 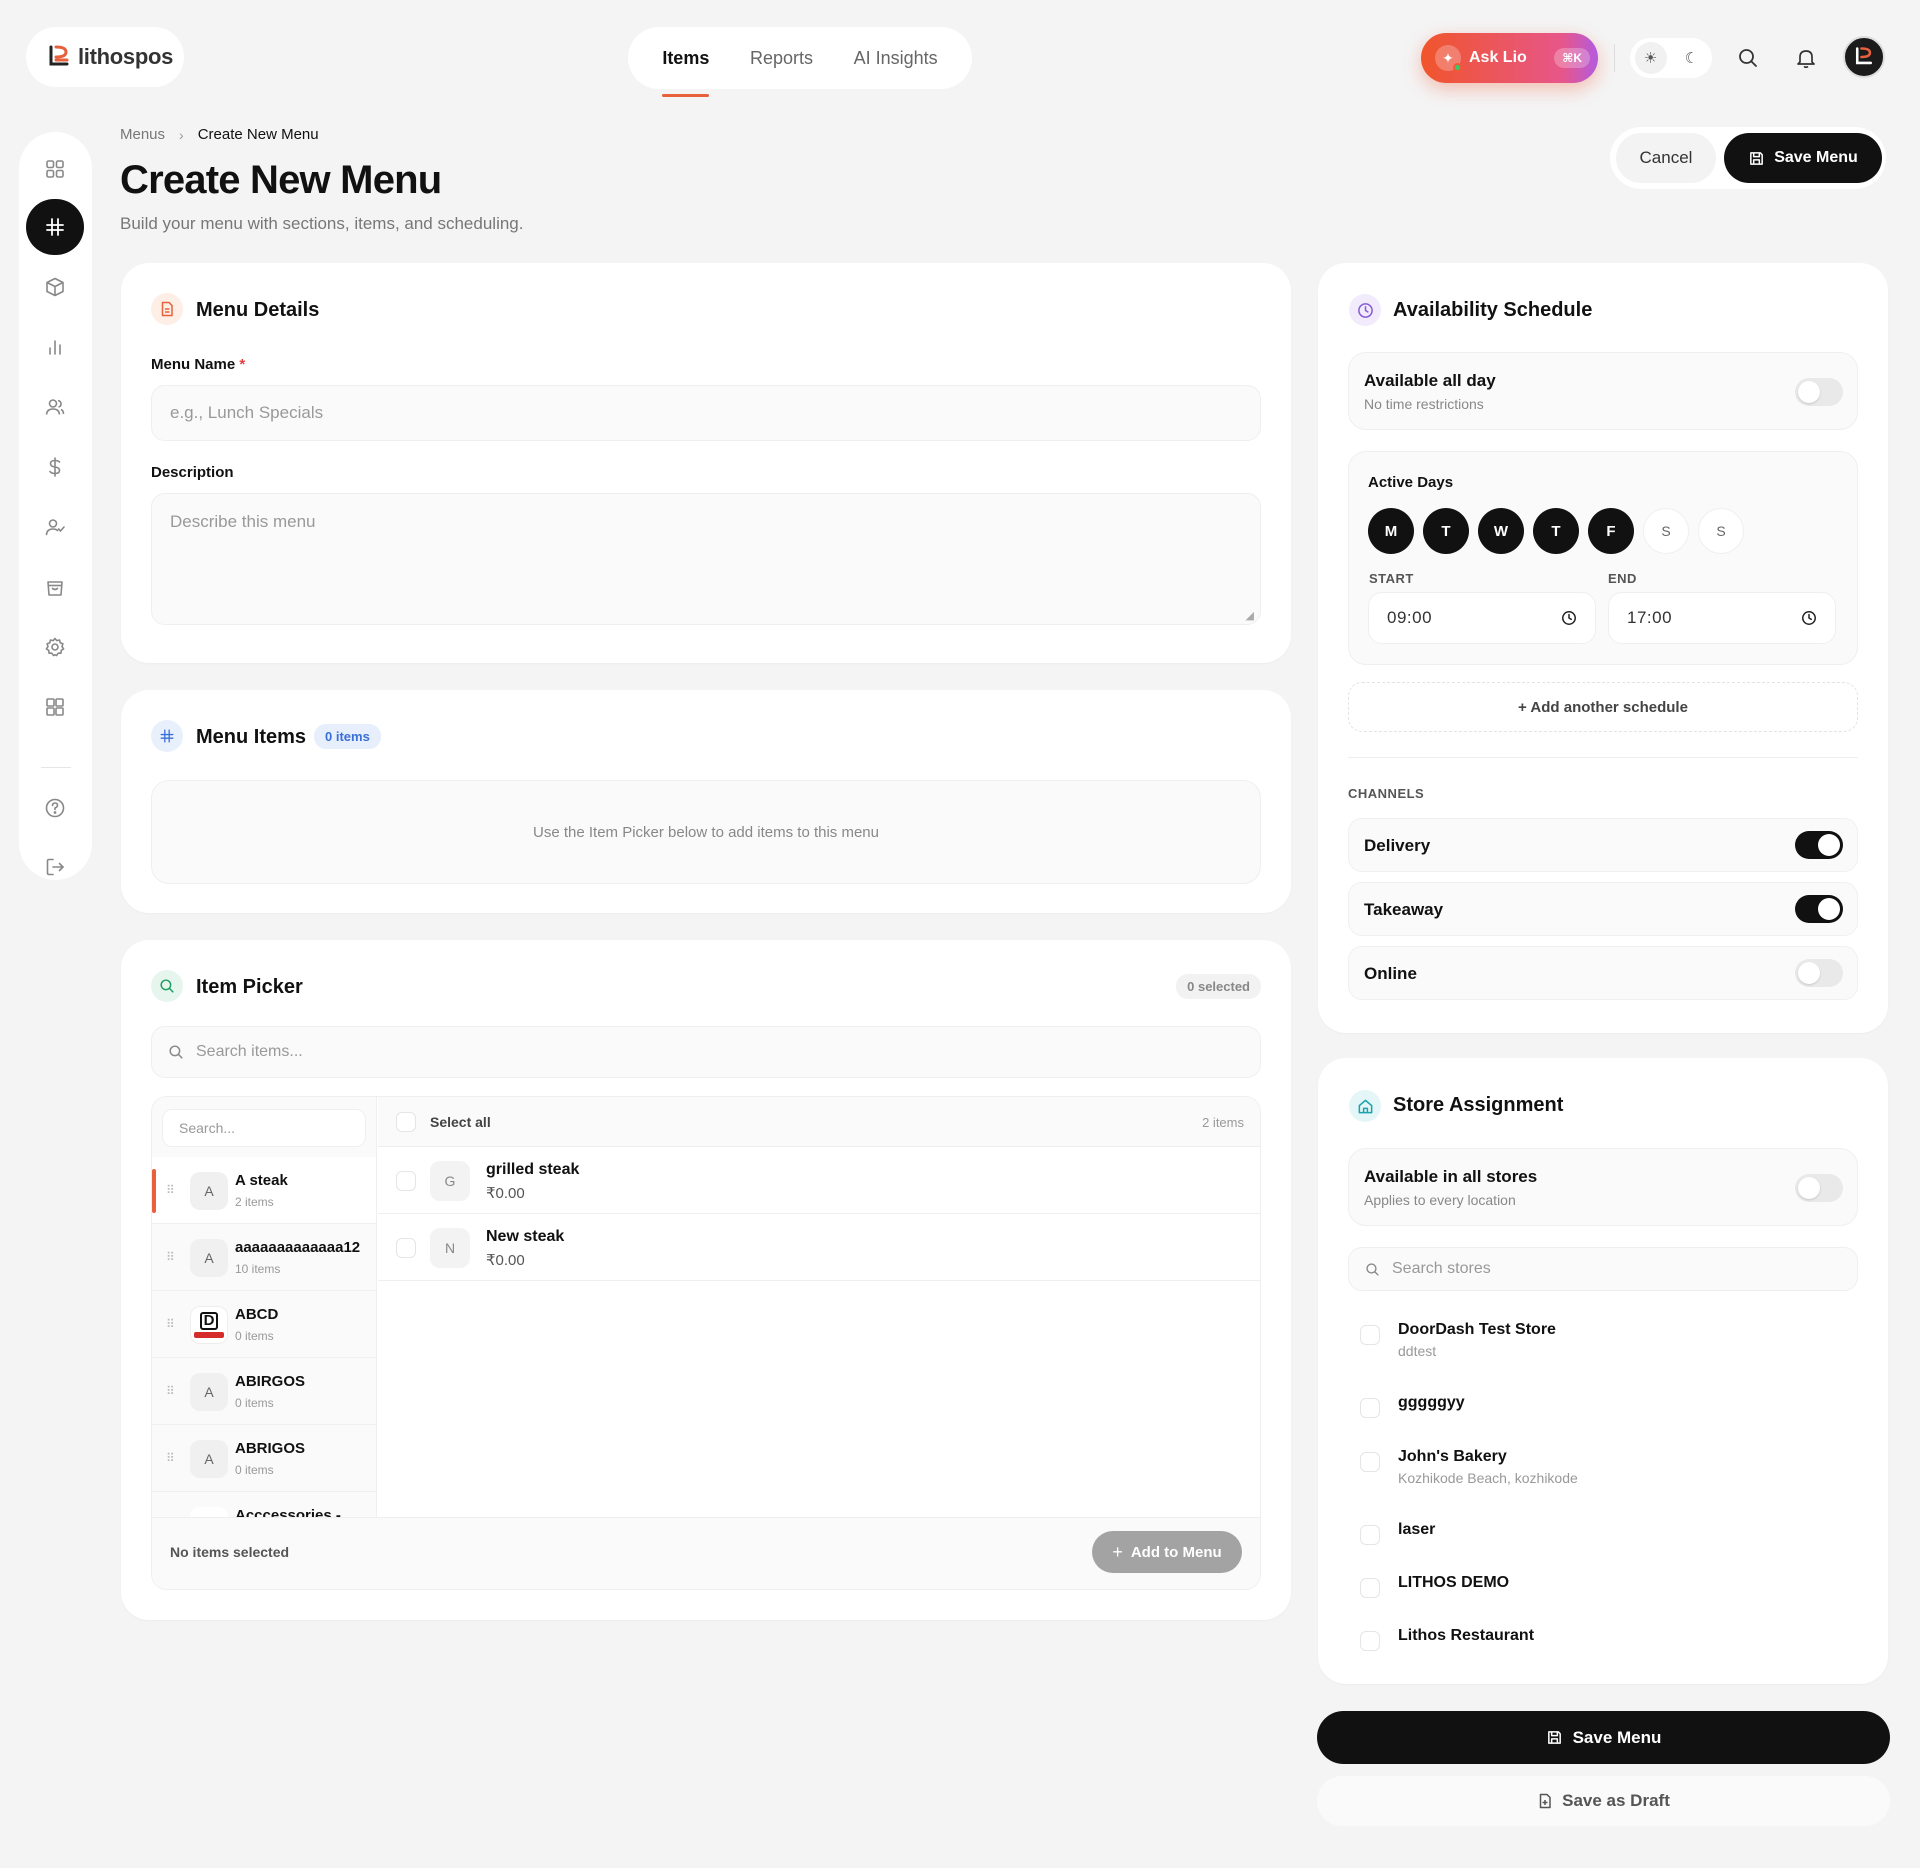 I want to click on breadcrumb-root: Menus, so click(x=142, y=134).